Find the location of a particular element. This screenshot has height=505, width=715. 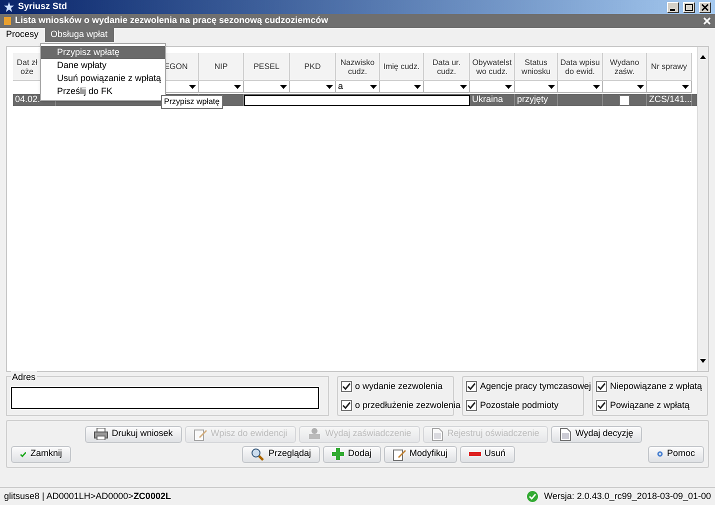

toolbar-button: Dodaj is located at coordinates (351, 454).